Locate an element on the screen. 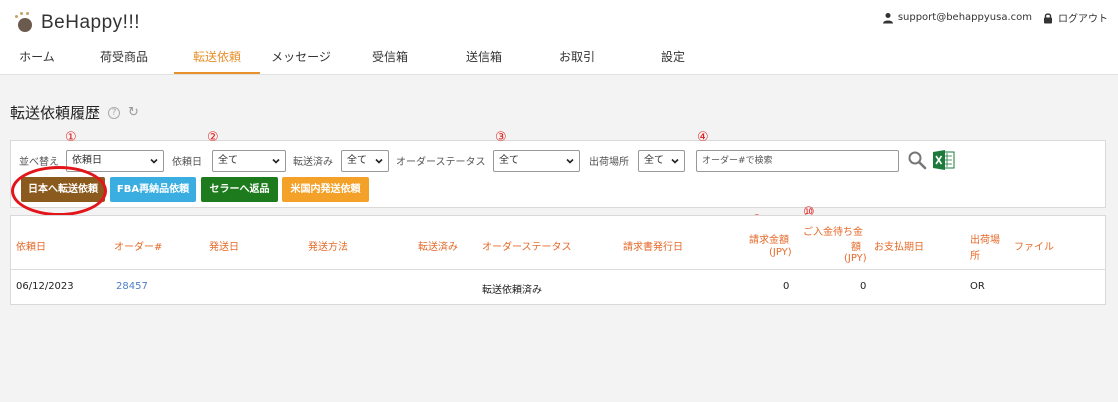 The width and height of the screenshot is (1118, 402). col-pending-amount: ご入金待ち金 is located at coordinates (833, 230).